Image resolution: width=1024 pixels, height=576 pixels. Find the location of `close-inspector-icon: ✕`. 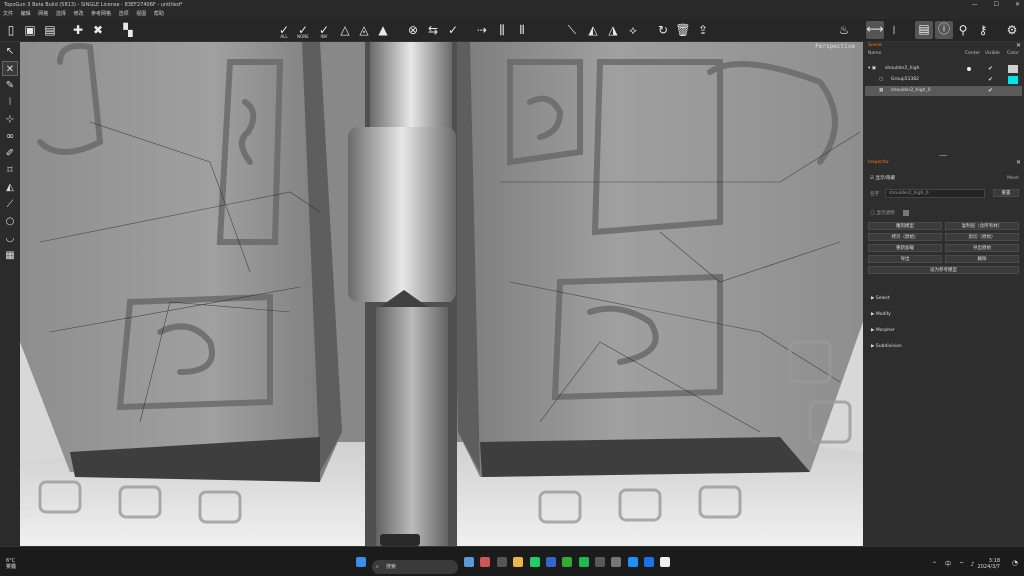

close-inspector-icon: ✕ is located at coordinates (1018, 163).